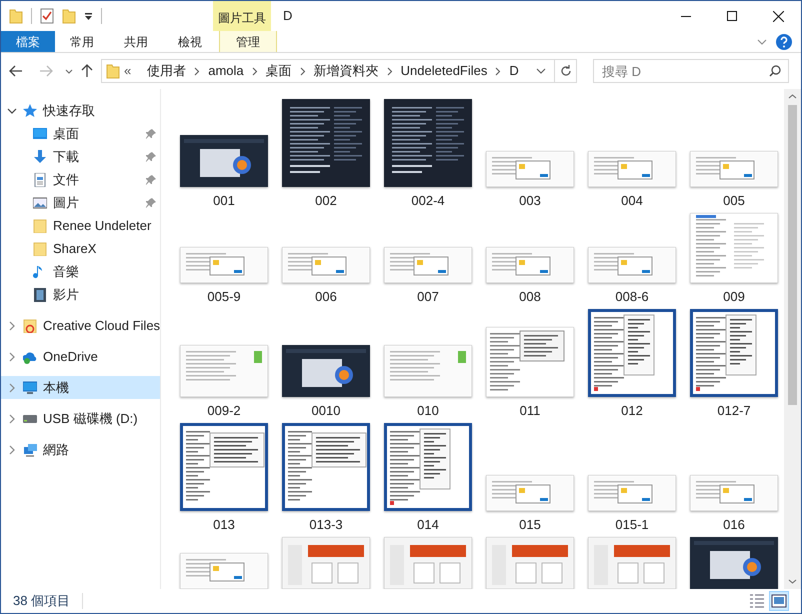 This screenshot has height=614, width=802. What do you see at coordinates (632, 296) in the screenshot?
I see `file-name: 008-6` at bounding box center [632, 296].